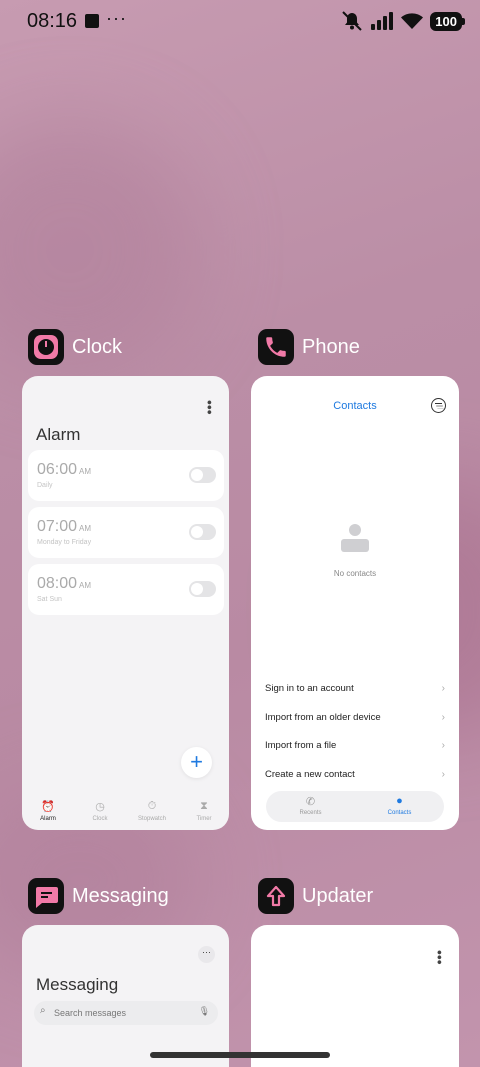 Image resolution: width=480 pixels, height=1067 pixels. What do you see at coordinates (309, 688) in the screenshot?
I see `option-label: Sign in to an account` at bounding box center [309, 688].